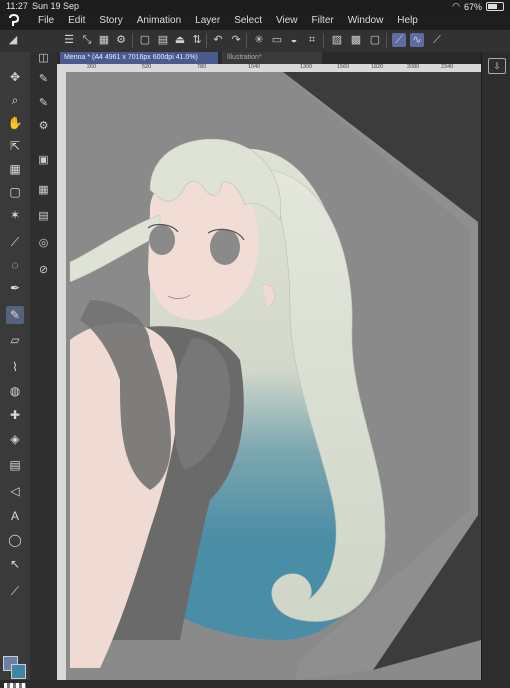 The width and height of the screenshot is (510, 688). I want to click on hand-icon: ✋, so click(15, 123).